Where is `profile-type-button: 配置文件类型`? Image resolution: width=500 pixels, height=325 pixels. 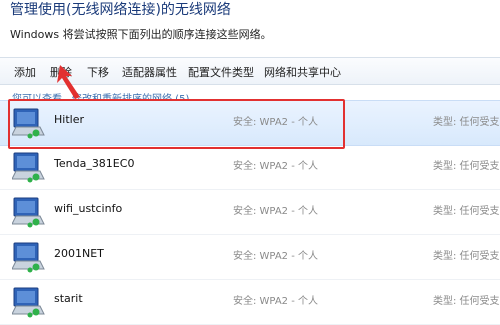
profile-type-button: 配置文件类型 is located at coordinates (221, 72).